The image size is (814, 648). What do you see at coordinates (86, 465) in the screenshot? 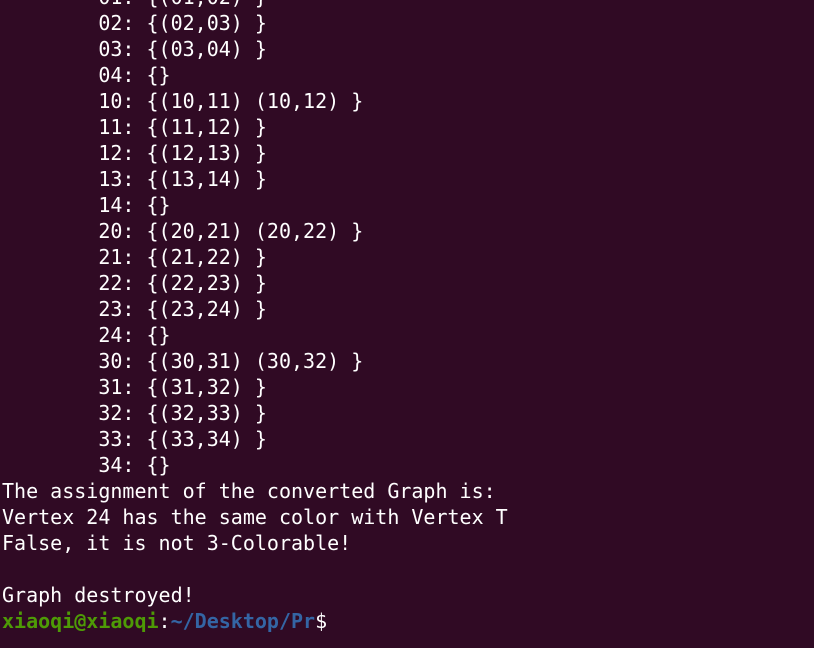
I see `output-line: 34: {}` at bounding box center [86, 465].